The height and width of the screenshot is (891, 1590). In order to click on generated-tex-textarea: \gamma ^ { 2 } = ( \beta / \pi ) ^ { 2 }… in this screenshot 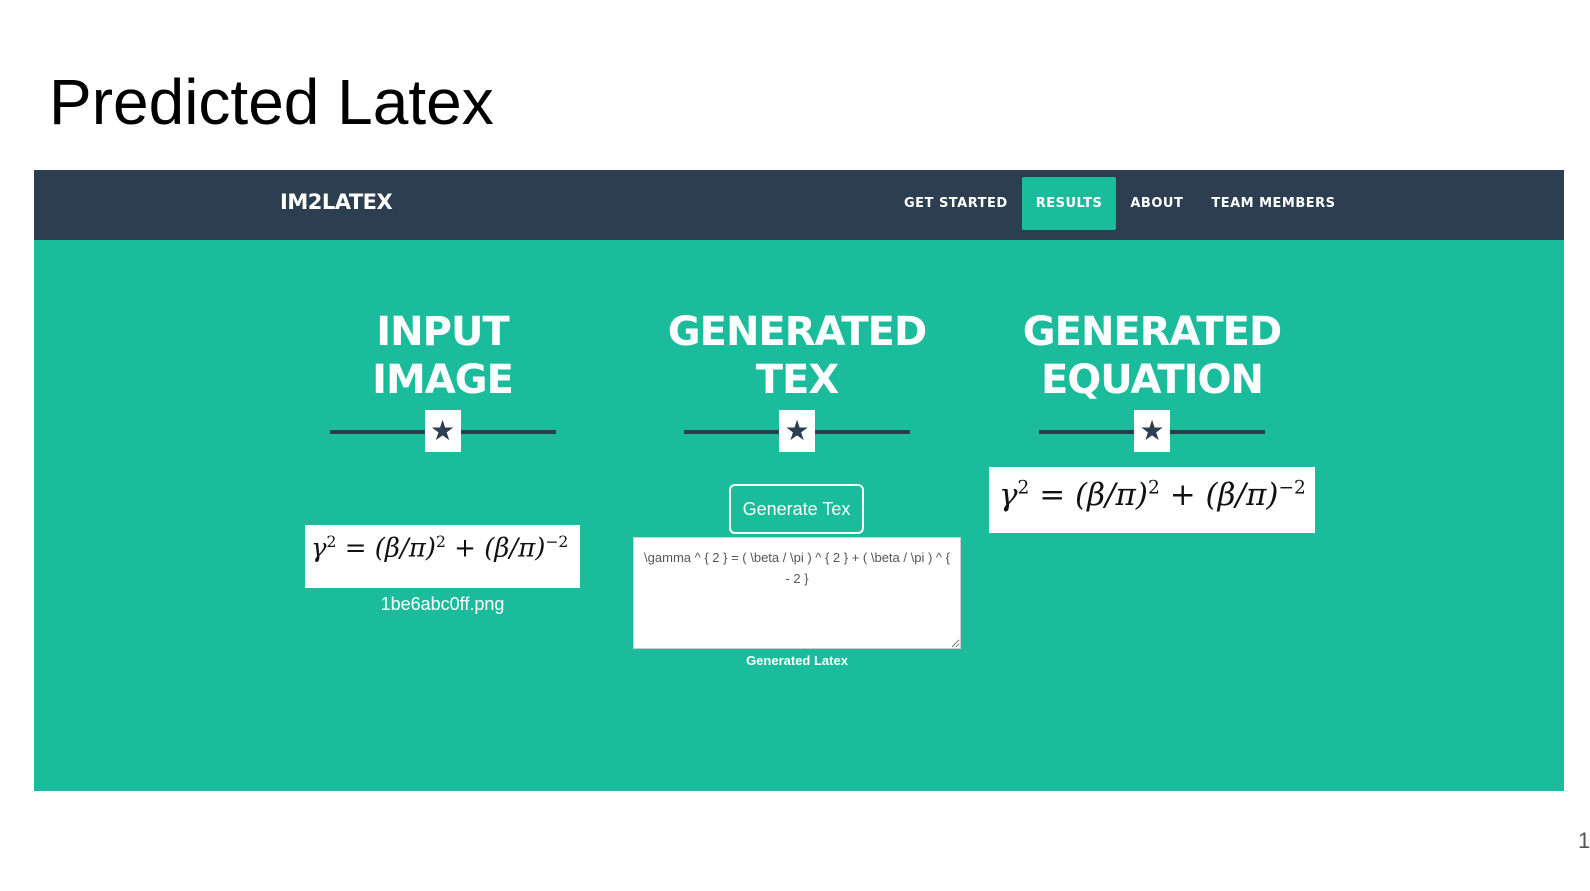, I will do `click(797, 593)`.